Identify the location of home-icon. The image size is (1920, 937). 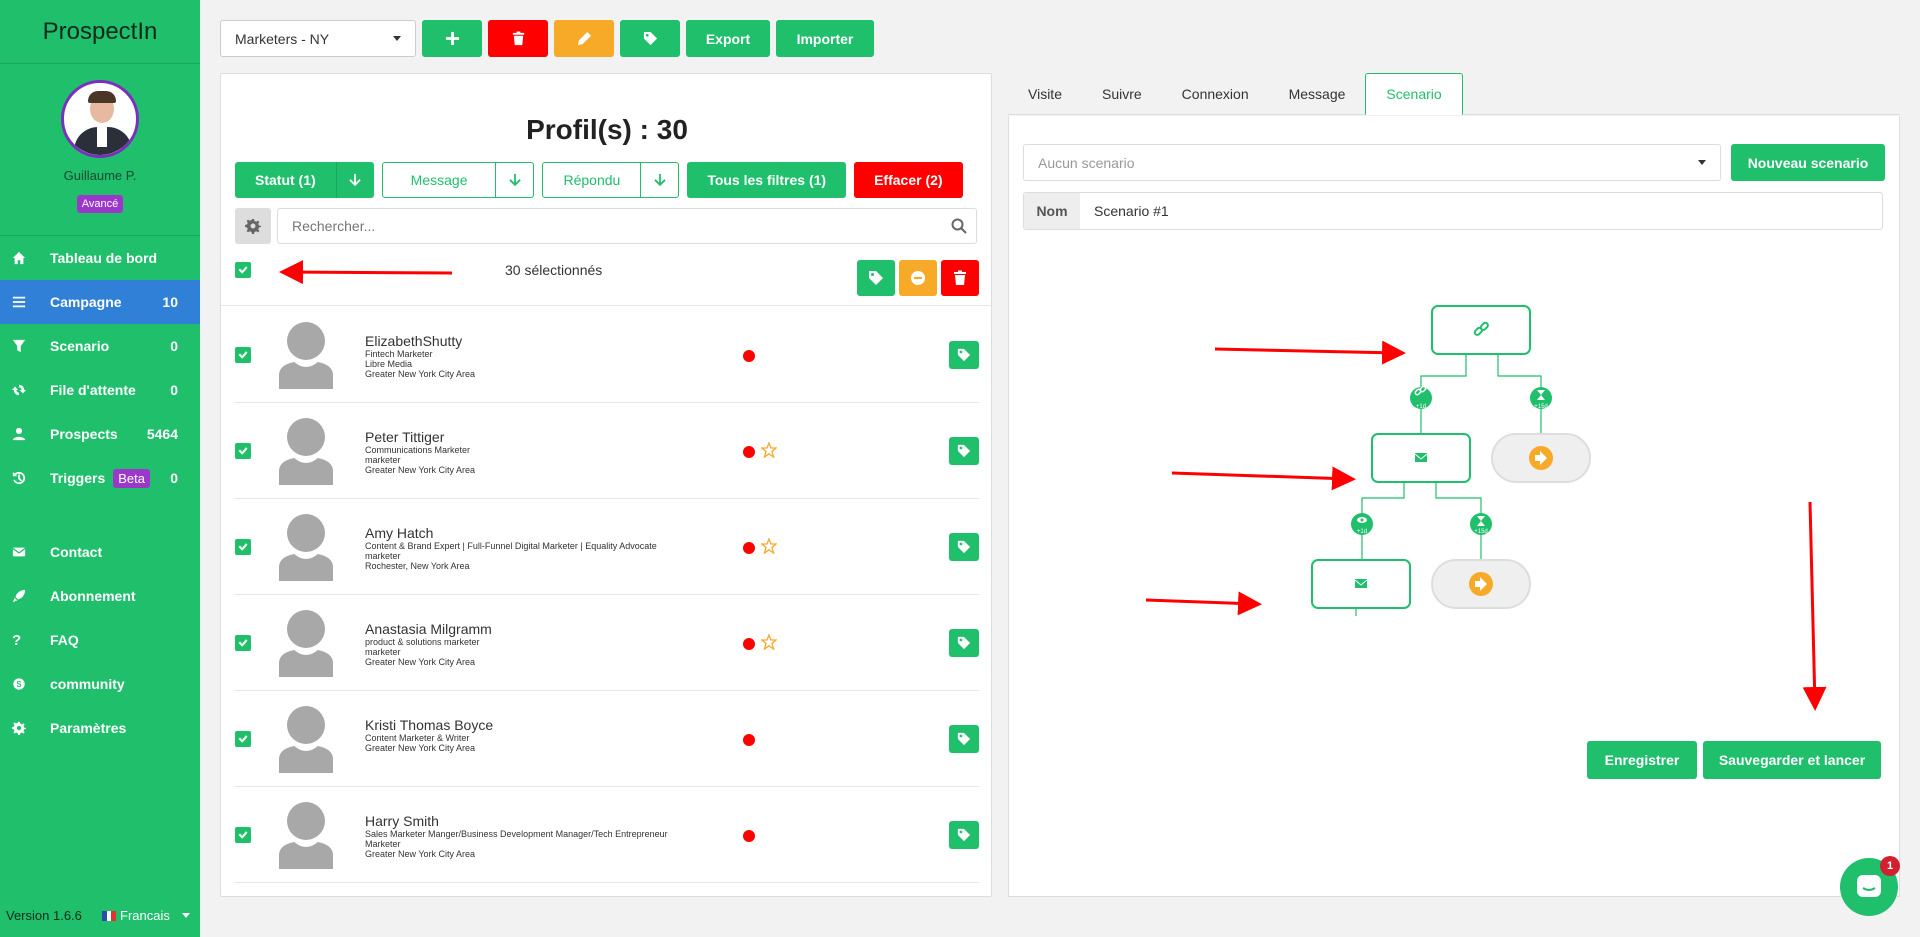
(25, 258).